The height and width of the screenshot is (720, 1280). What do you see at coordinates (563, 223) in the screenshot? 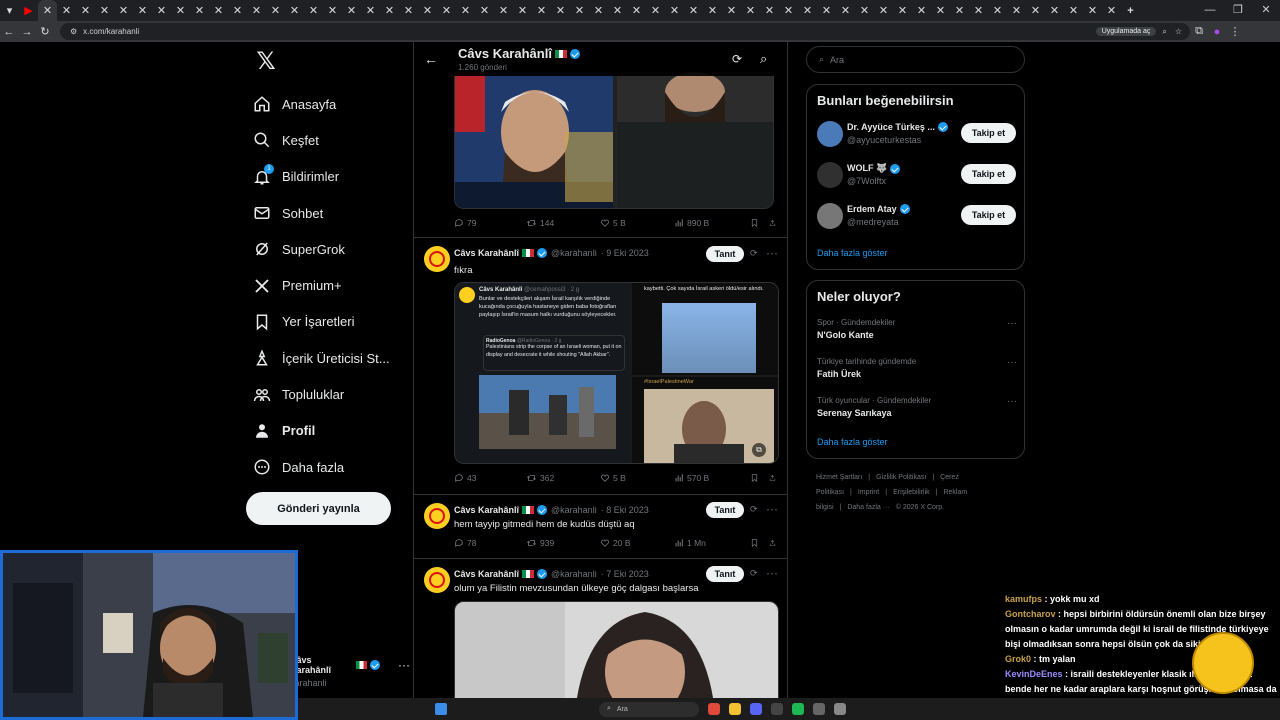
I see `repost-button: 144` at bounding box center [563, 223].